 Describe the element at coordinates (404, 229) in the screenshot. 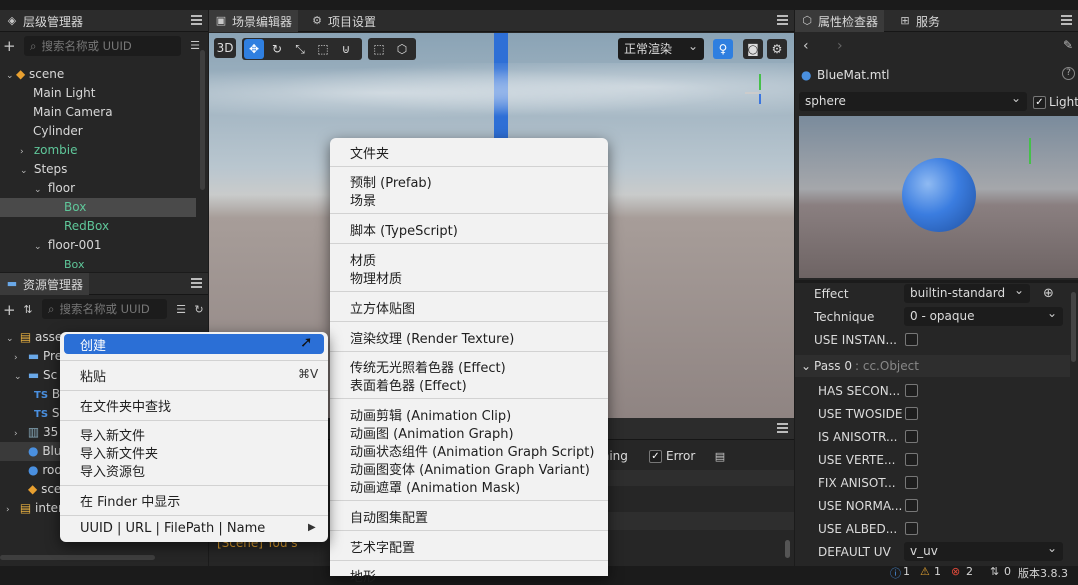

I see `menu-item-script: 脚本 (TypeScript)` at that location.